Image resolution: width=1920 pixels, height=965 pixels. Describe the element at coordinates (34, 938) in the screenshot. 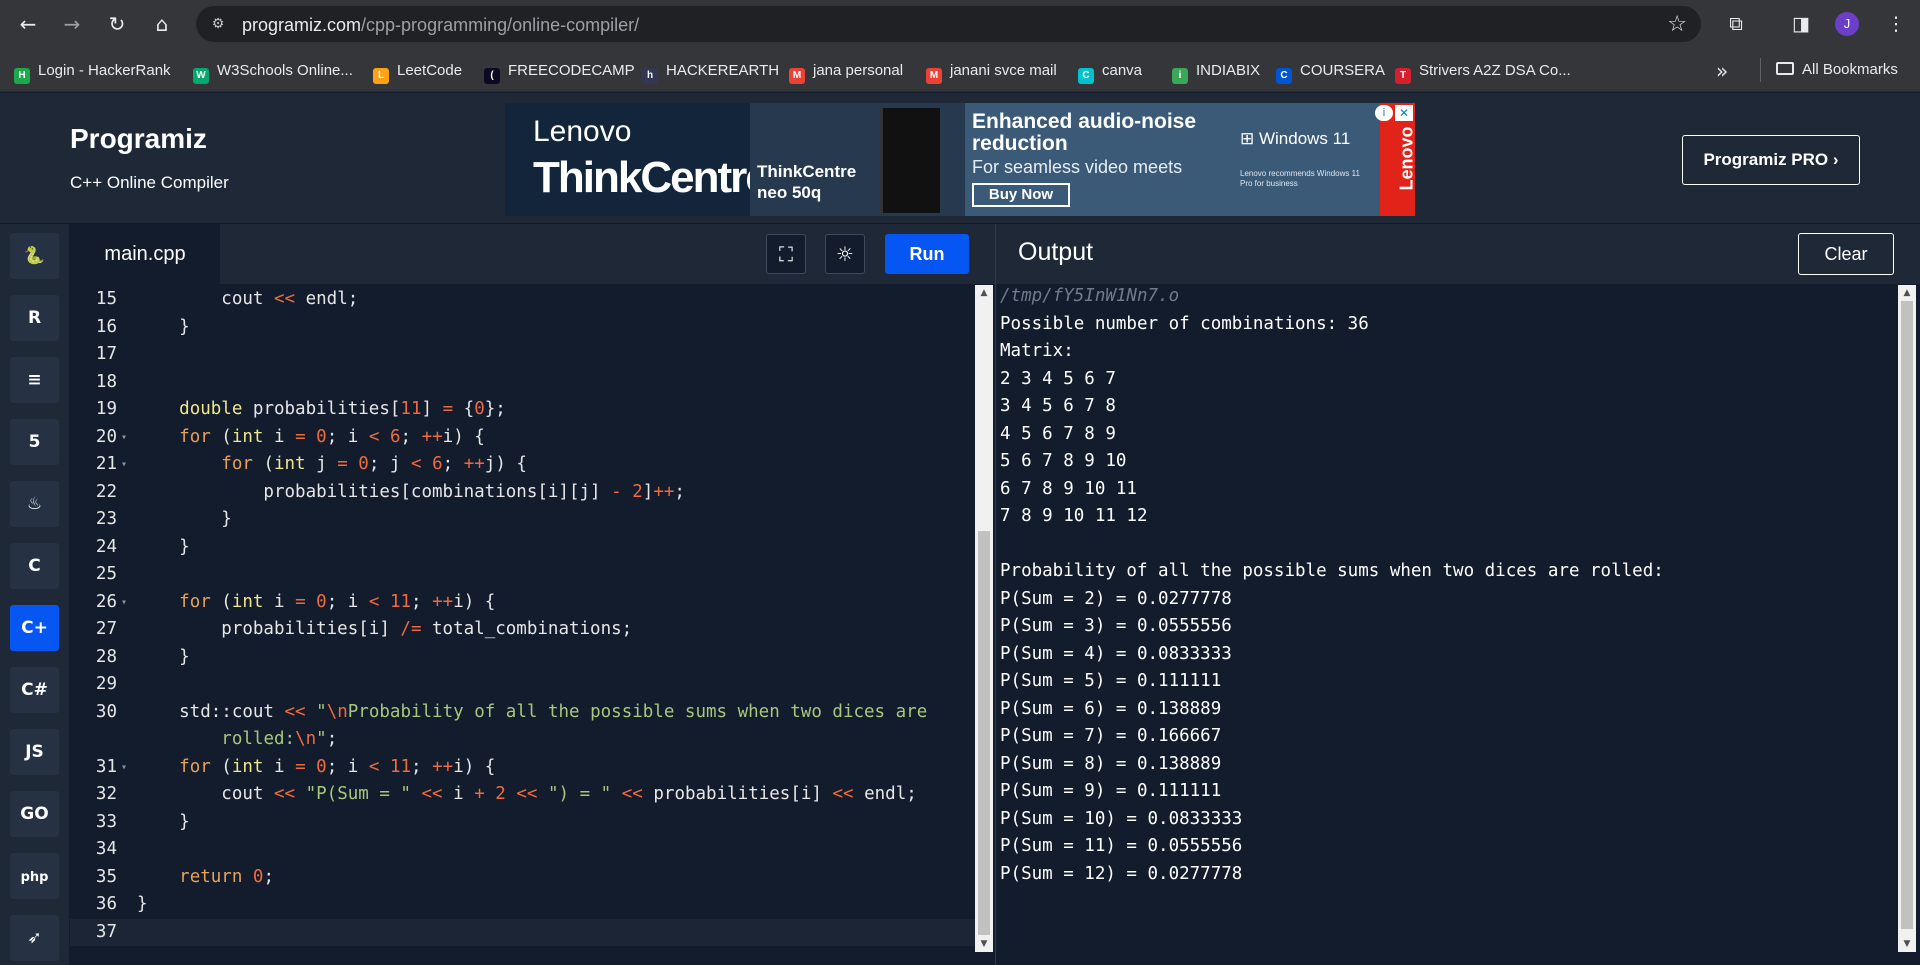

I see `language-swift-button: ➶` at that location.